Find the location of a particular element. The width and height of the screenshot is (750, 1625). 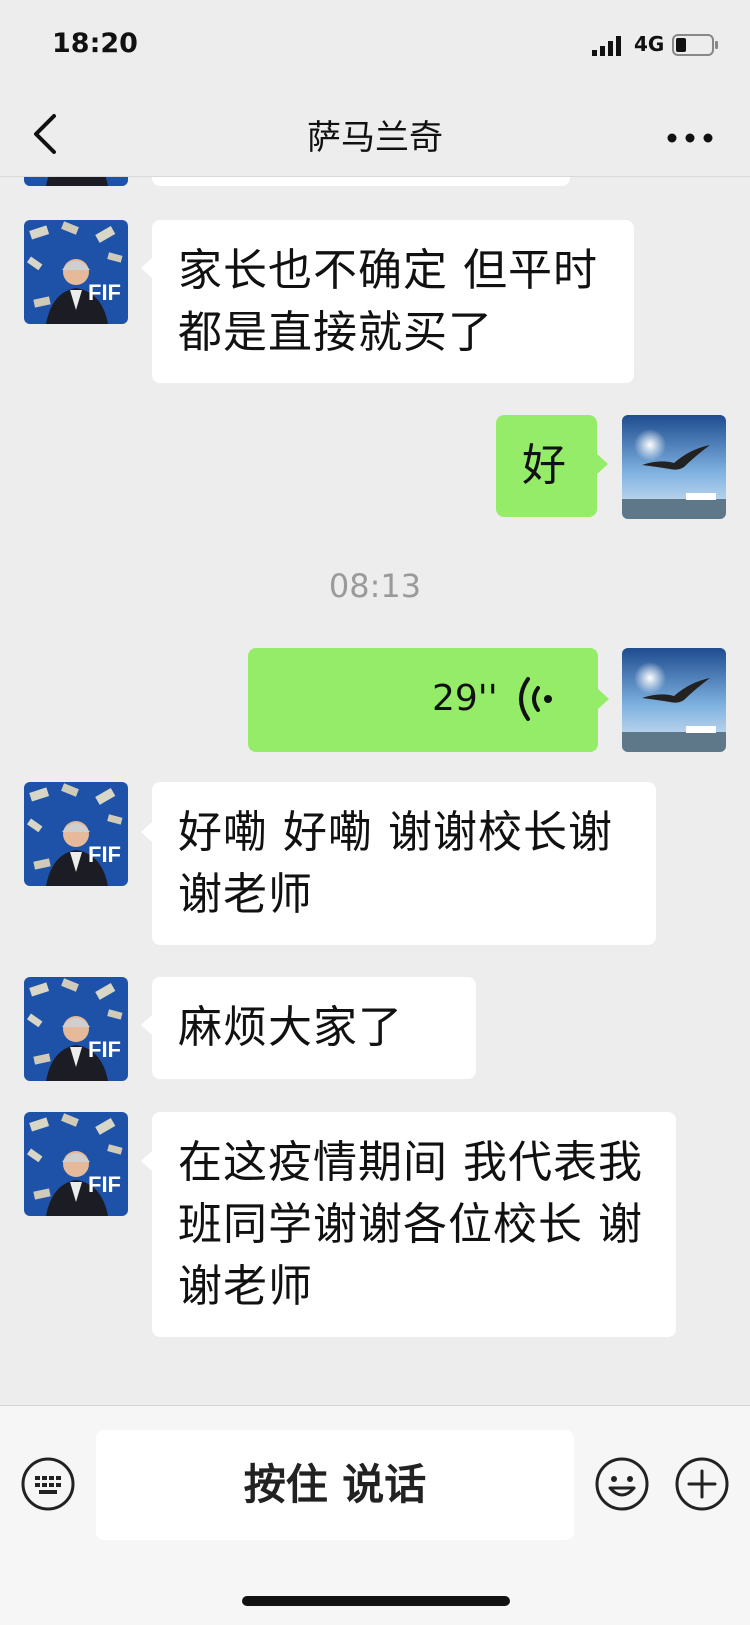

message-text: 在这疫情期间 我代表我班同学谢谢各位校长 谢谢老师 is located at coordinates (410, 1224).